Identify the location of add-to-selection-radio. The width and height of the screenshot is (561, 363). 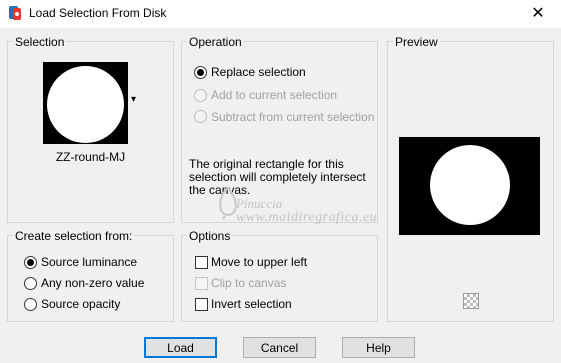
(200, 95).